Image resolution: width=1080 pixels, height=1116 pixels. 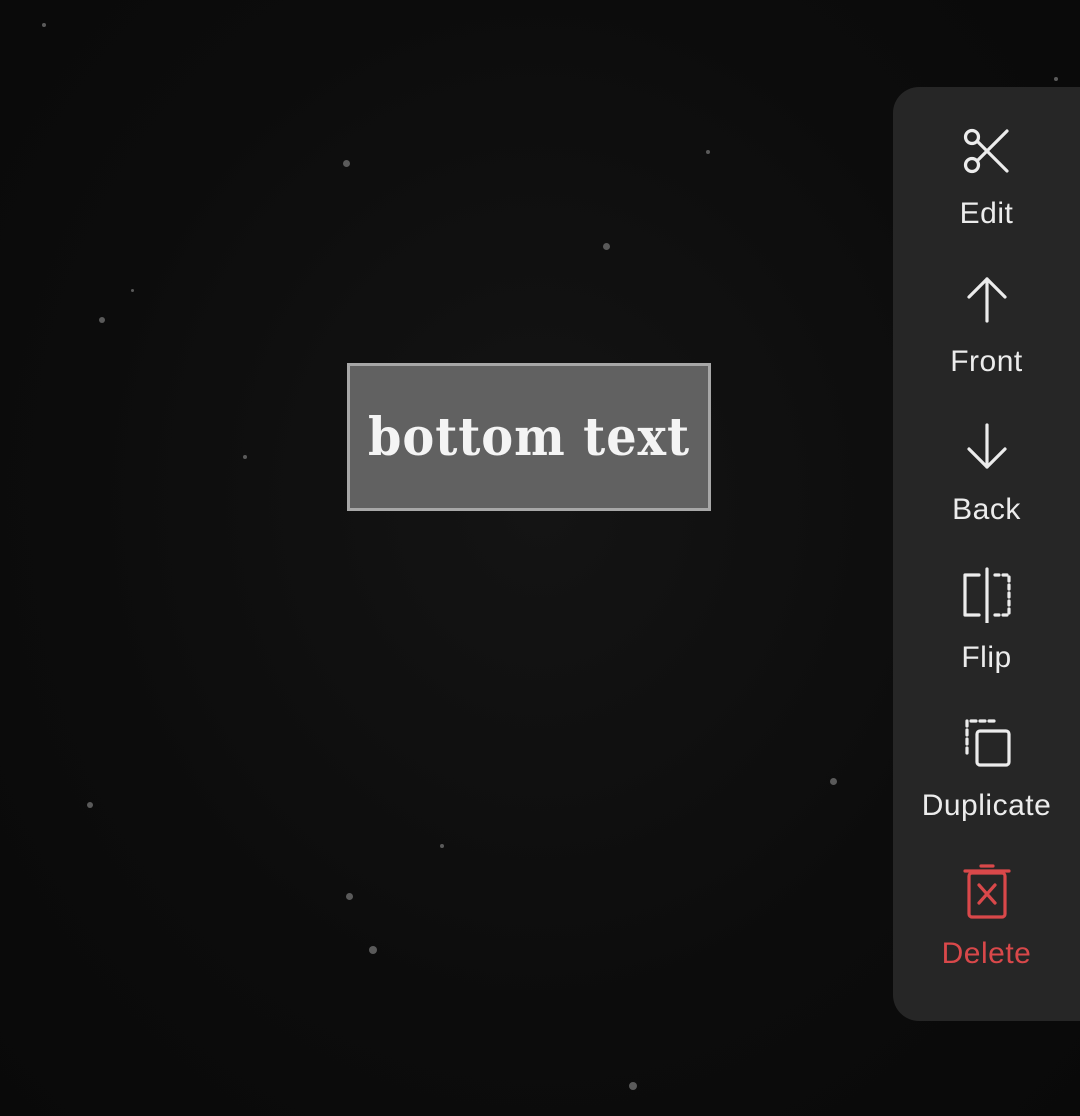 What do you see at coordinates (987, 743) in the screenshot?
I see `duplicate-icon` at bounding box center [987, 743].